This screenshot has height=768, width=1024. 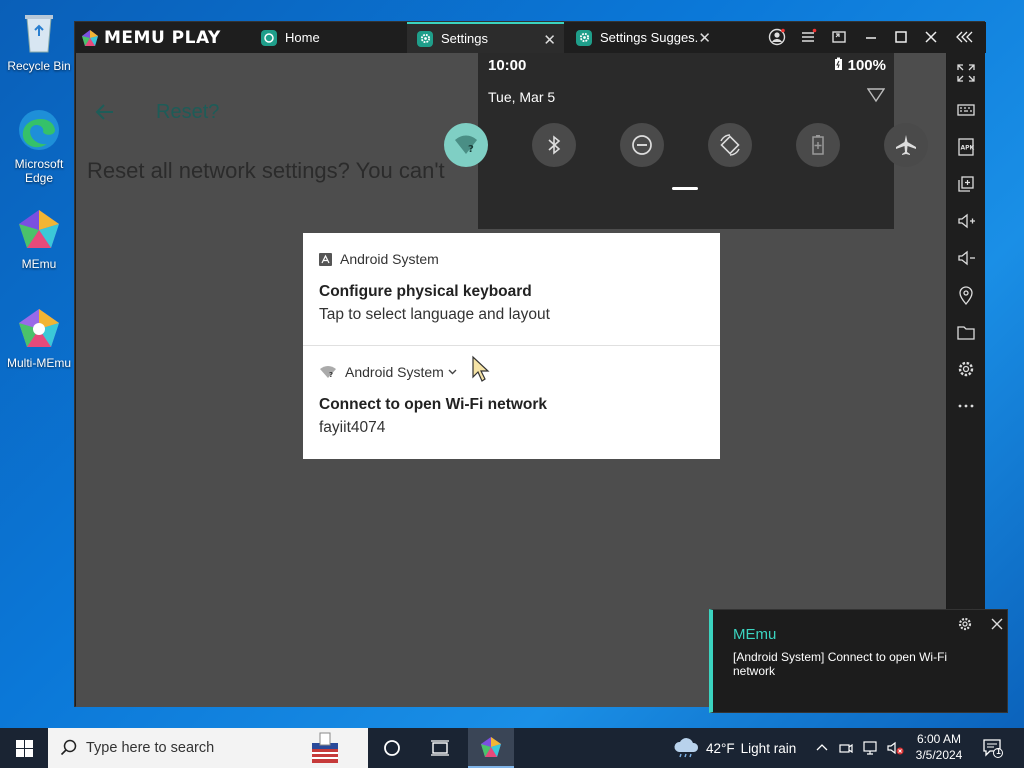 I want to click on chevron-down-icon, so click(x=452, y=372).